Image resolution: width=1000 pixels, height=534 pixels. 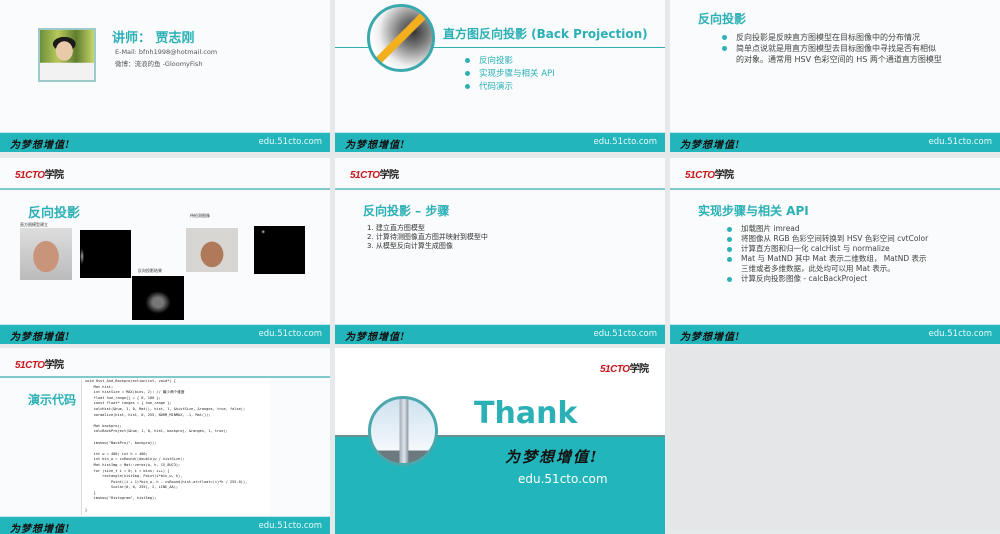 What do you see at coordinates (826, 239) in the screenshot?
I see `api-item: 将图像从 RGB 色彩空间转换到 HSV 色彩空间 cvtColor` at bounding box center [826, 239].